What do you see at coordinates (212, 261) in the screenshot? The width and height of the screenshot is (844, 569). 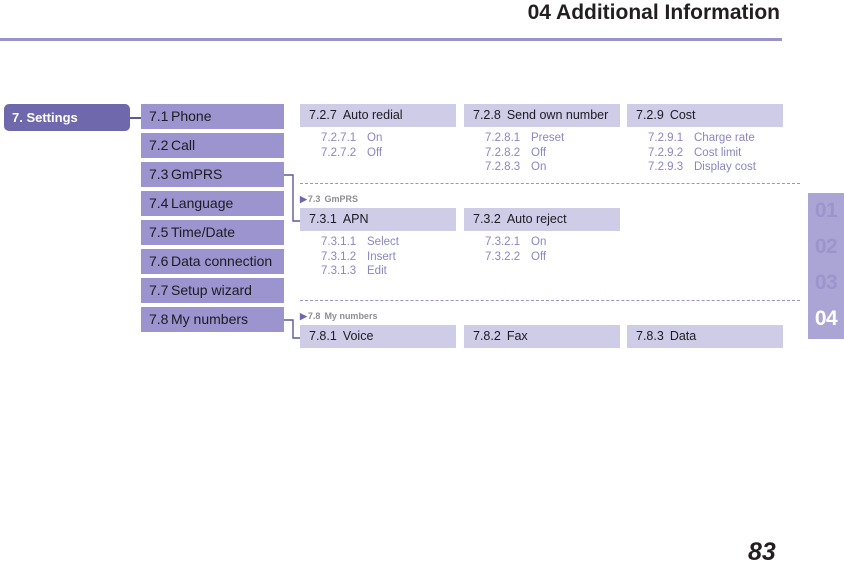 I see `menu-item-data-connection: 7.6 Data connection` at bounding box center [212, 261].